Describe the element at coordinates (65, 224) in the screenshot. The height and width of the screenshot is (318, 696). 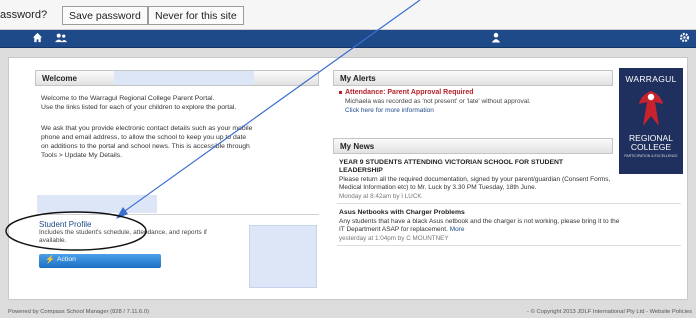
I see `student-profile-link: Student Profile` at that location.